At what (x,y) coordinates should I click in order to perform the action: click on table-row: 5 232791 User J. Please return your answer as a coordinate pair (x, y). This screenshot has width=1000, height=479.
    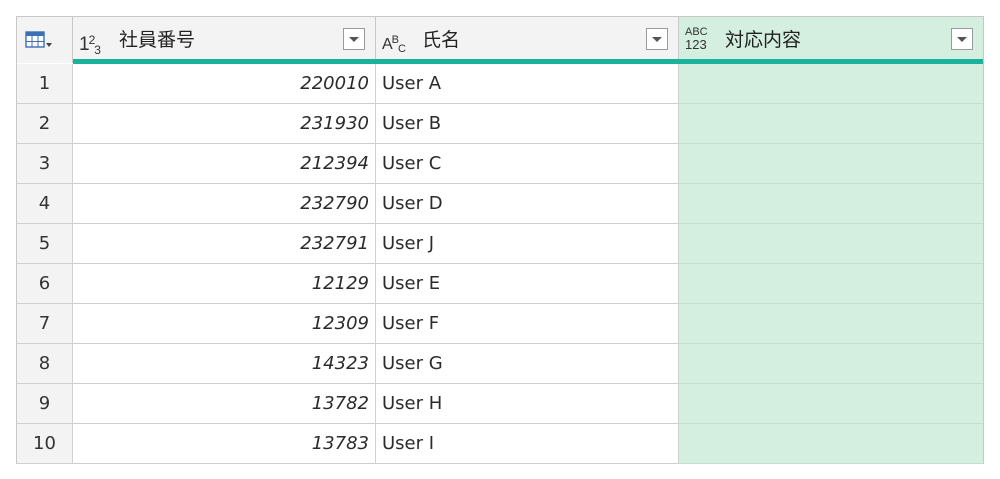
    Looking at the image, I should click on (500, 244).